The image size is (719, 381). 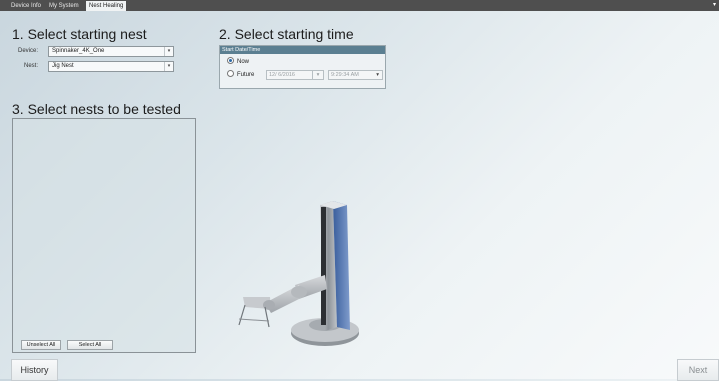 I want to click on now-radio-row: Now, so click(x=238, y=61).